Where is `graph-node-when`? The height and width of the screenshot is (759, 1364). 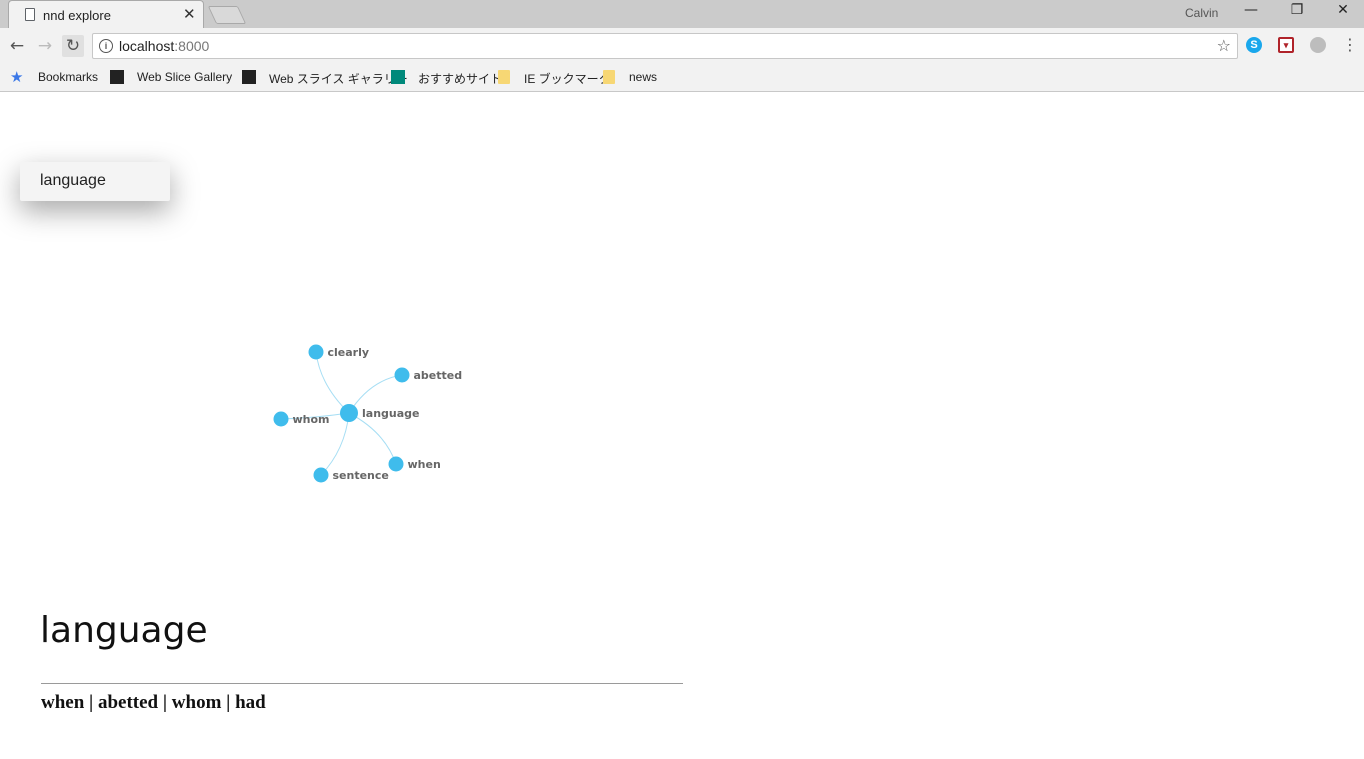 graph-node-when is located at coordinates (396, 464).